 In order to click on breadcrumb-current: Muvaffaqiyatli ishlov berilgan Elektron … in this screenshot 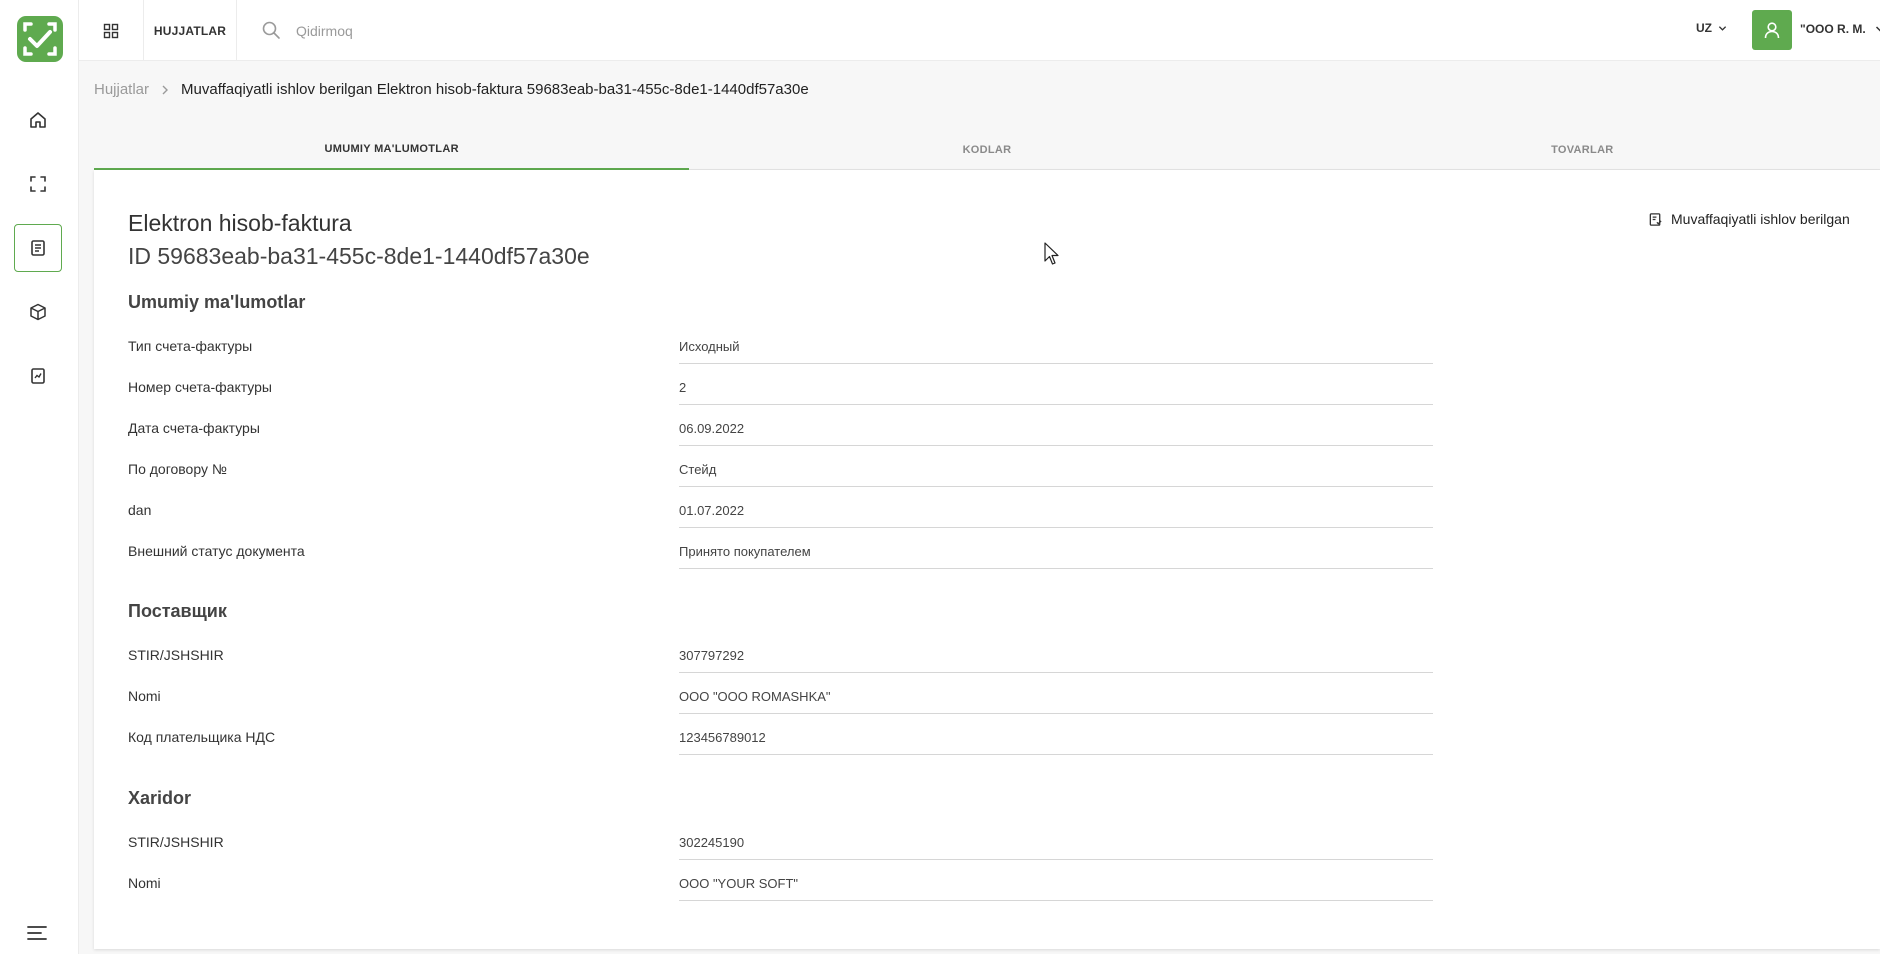, I will do `click(495, 89)`.